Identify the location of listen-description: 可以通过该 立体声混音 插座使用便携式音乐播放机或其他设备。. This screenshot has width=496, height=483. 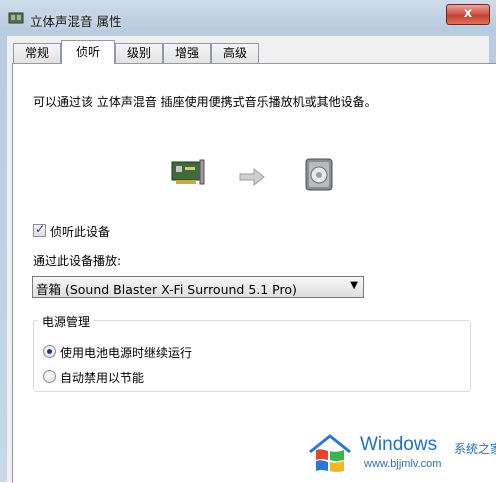
(205, 102).